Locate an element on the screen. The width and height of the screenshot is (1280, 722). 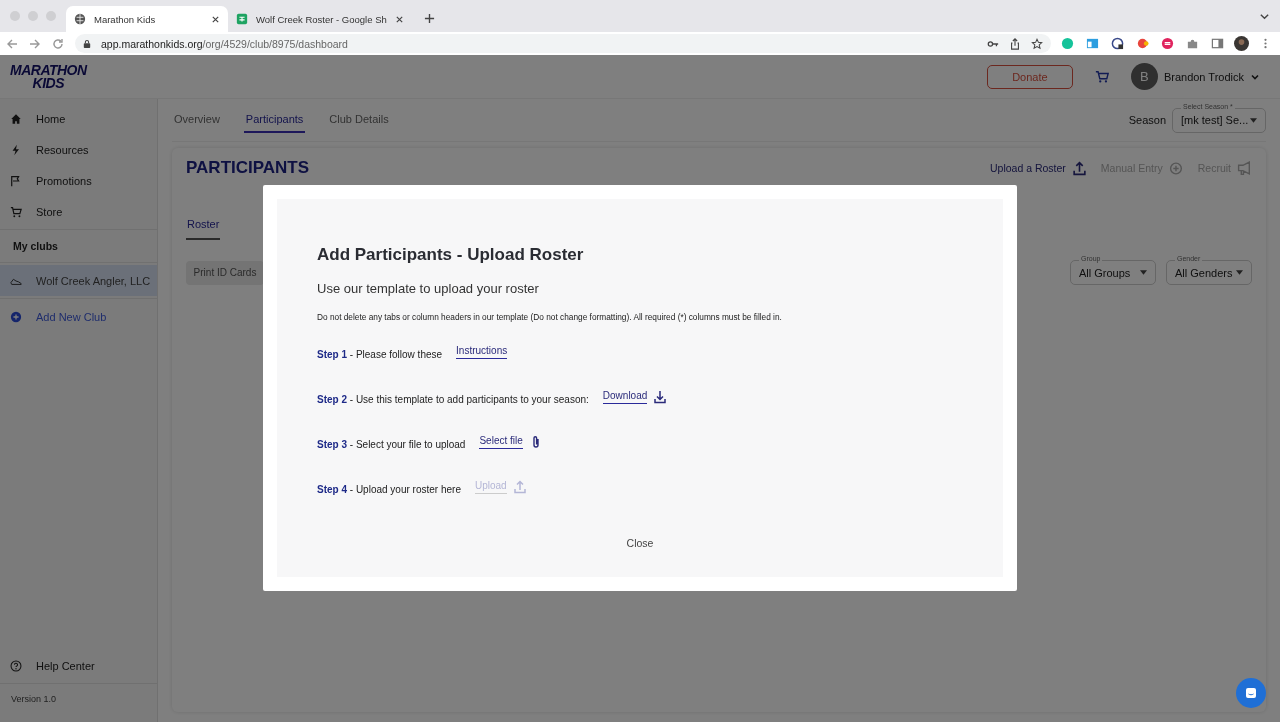
spreadsheet-icon is located at coordinates (242, 19).